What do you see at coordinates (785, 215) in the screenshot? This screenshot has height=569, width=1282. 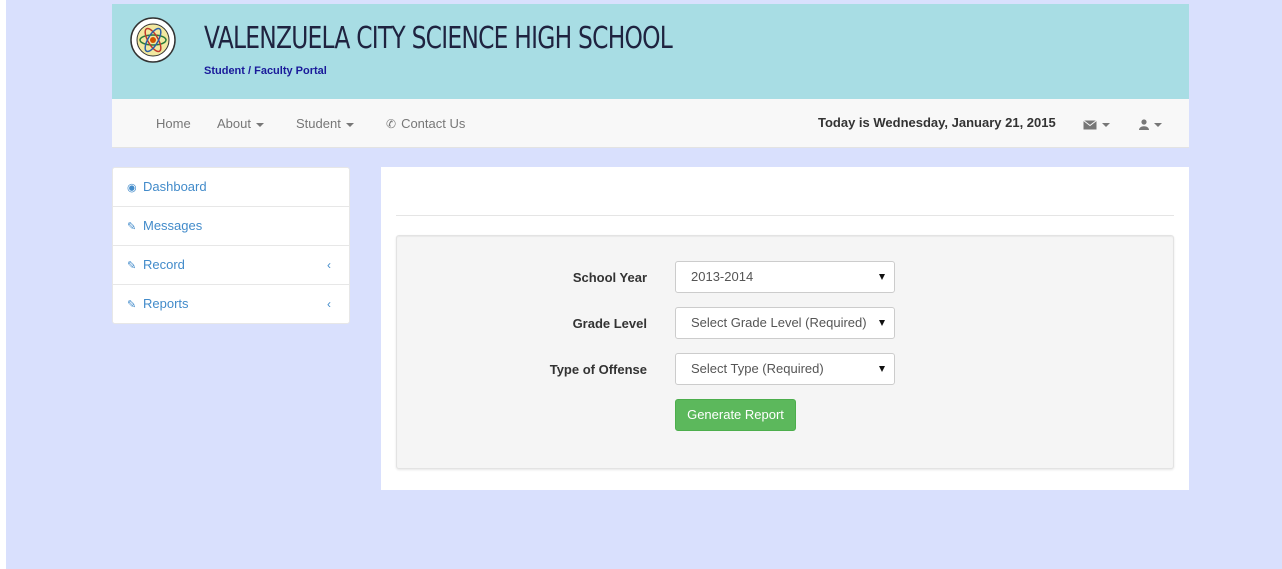 I see `divider` at bounding box center [785, 215].